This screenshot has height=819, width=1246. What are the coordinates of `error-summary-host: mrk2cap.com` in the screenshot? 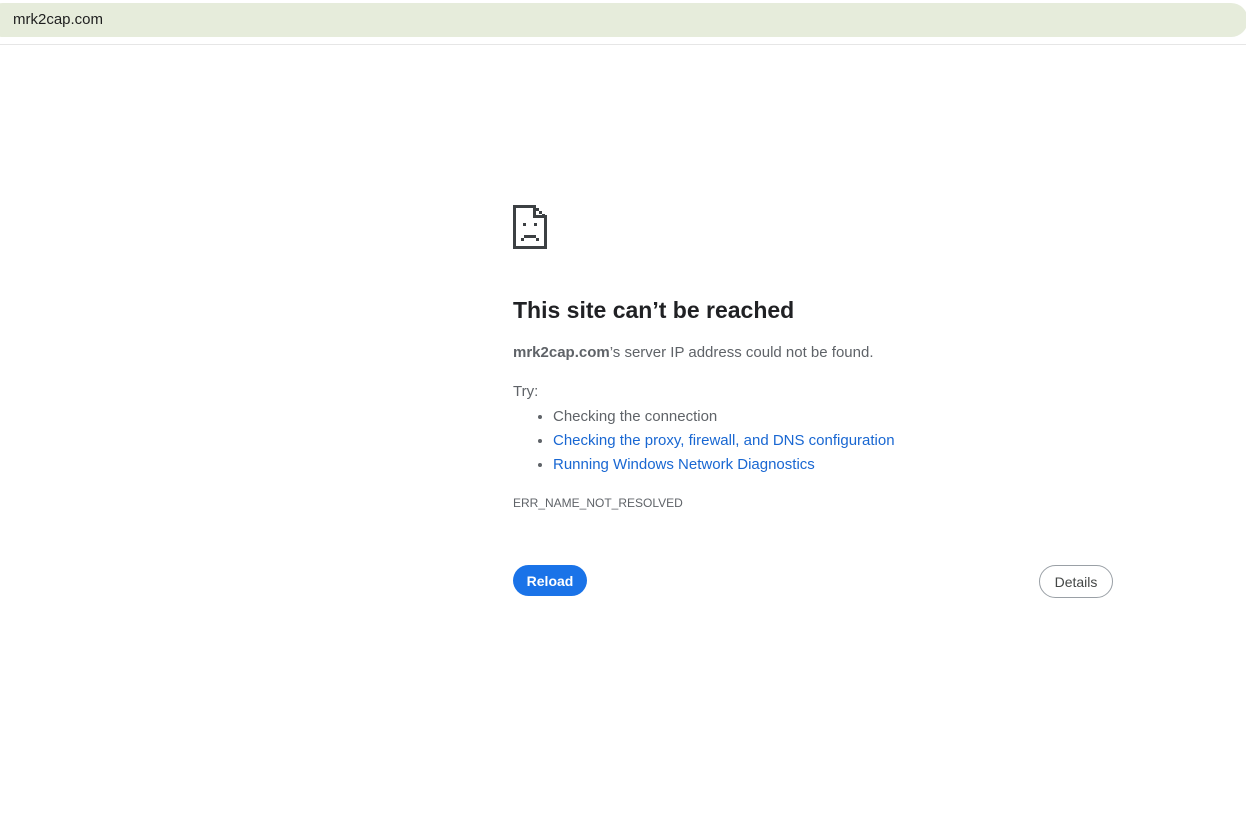 It's located at (561, 352).